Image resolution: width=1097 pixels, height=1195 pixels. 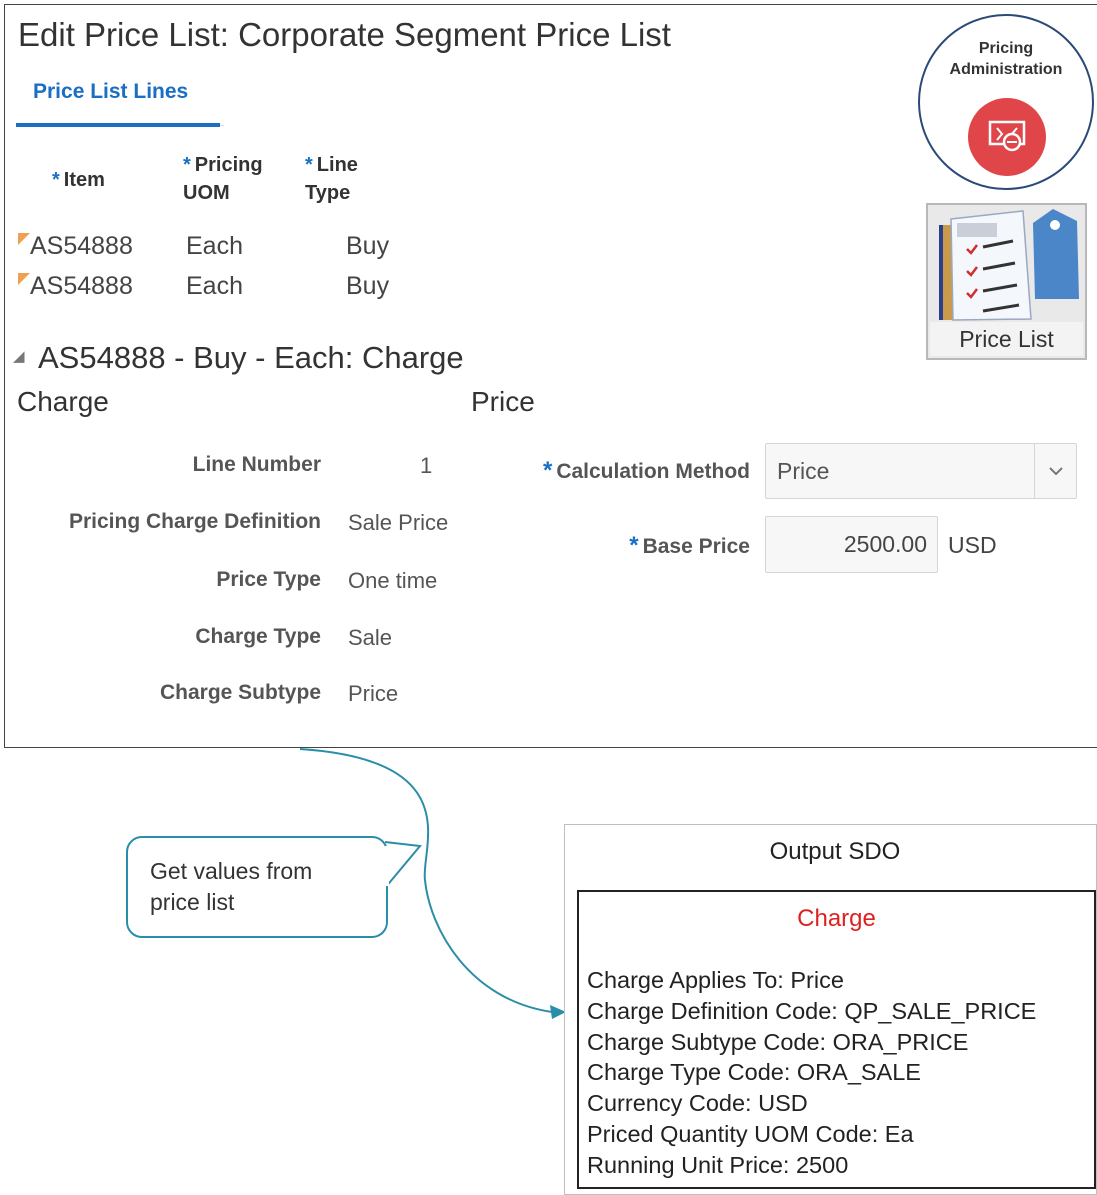 I want to click on pricing-administration-badge: Pricing Administration, so click(x=1006, y=102).